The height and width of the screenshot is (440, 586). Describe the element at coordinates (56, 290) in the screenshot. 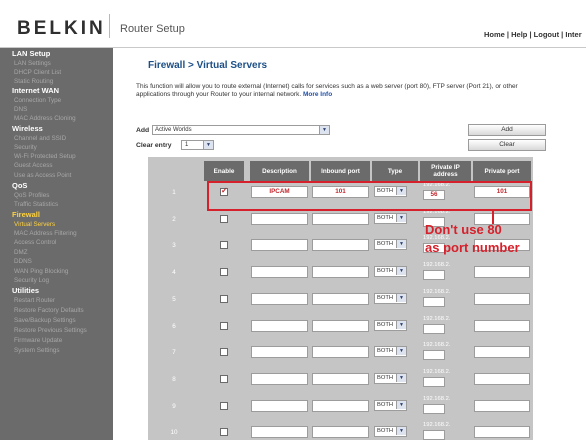

I see `sidebar-category-utilities: Utilities` at that location.